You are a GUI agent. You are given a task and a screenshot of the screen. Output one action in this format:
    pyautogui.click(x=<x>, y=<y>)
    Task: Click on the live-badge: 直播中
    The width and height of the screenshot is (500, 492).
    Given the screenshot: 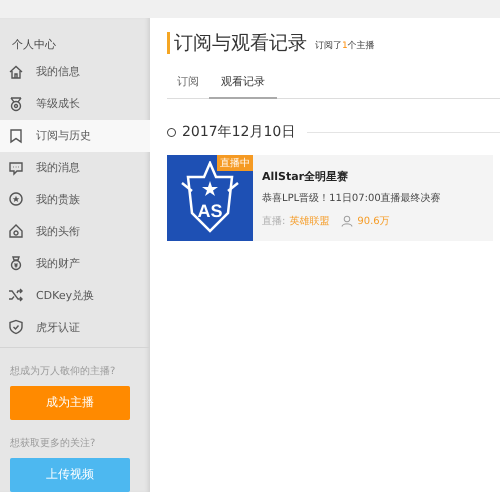 What is the action you would take?
    pyautogui.click(x=235, y=163)
    